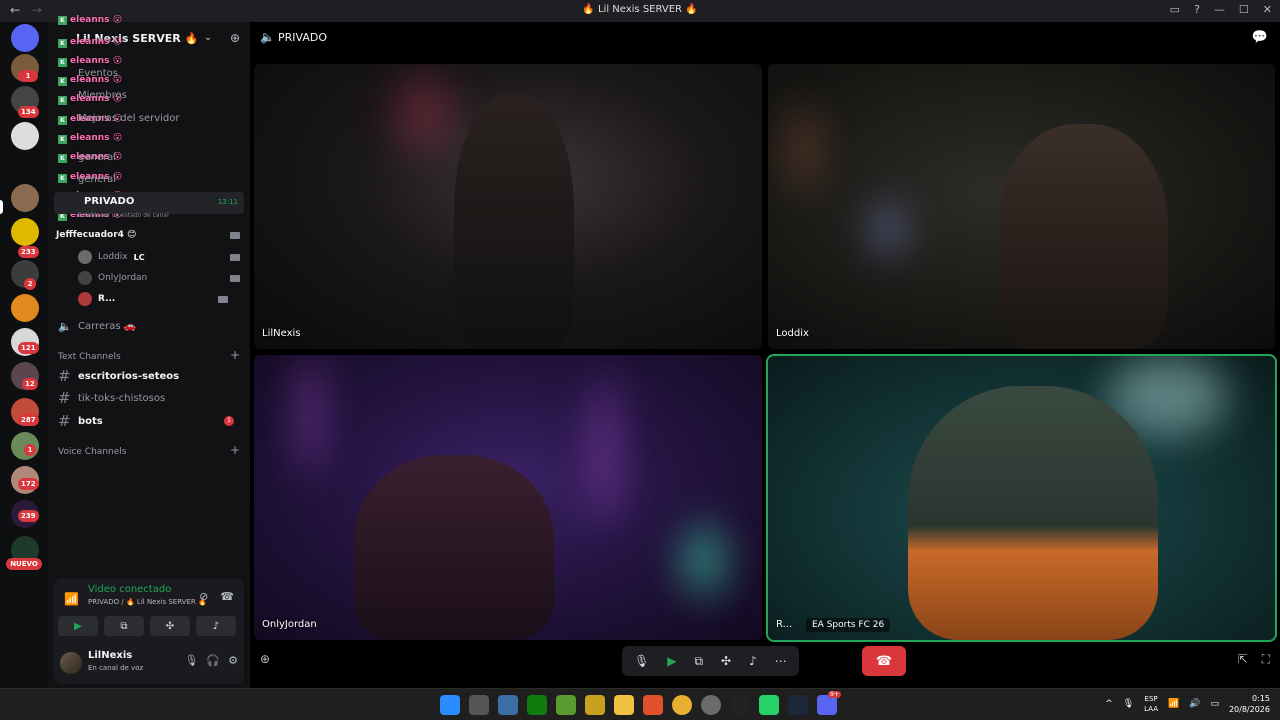 This screenshot has height=720, width=1280. Describe the element at coordinates (111, 257) in the screenshot. I see `voice-user: Loddix LC` at that location.